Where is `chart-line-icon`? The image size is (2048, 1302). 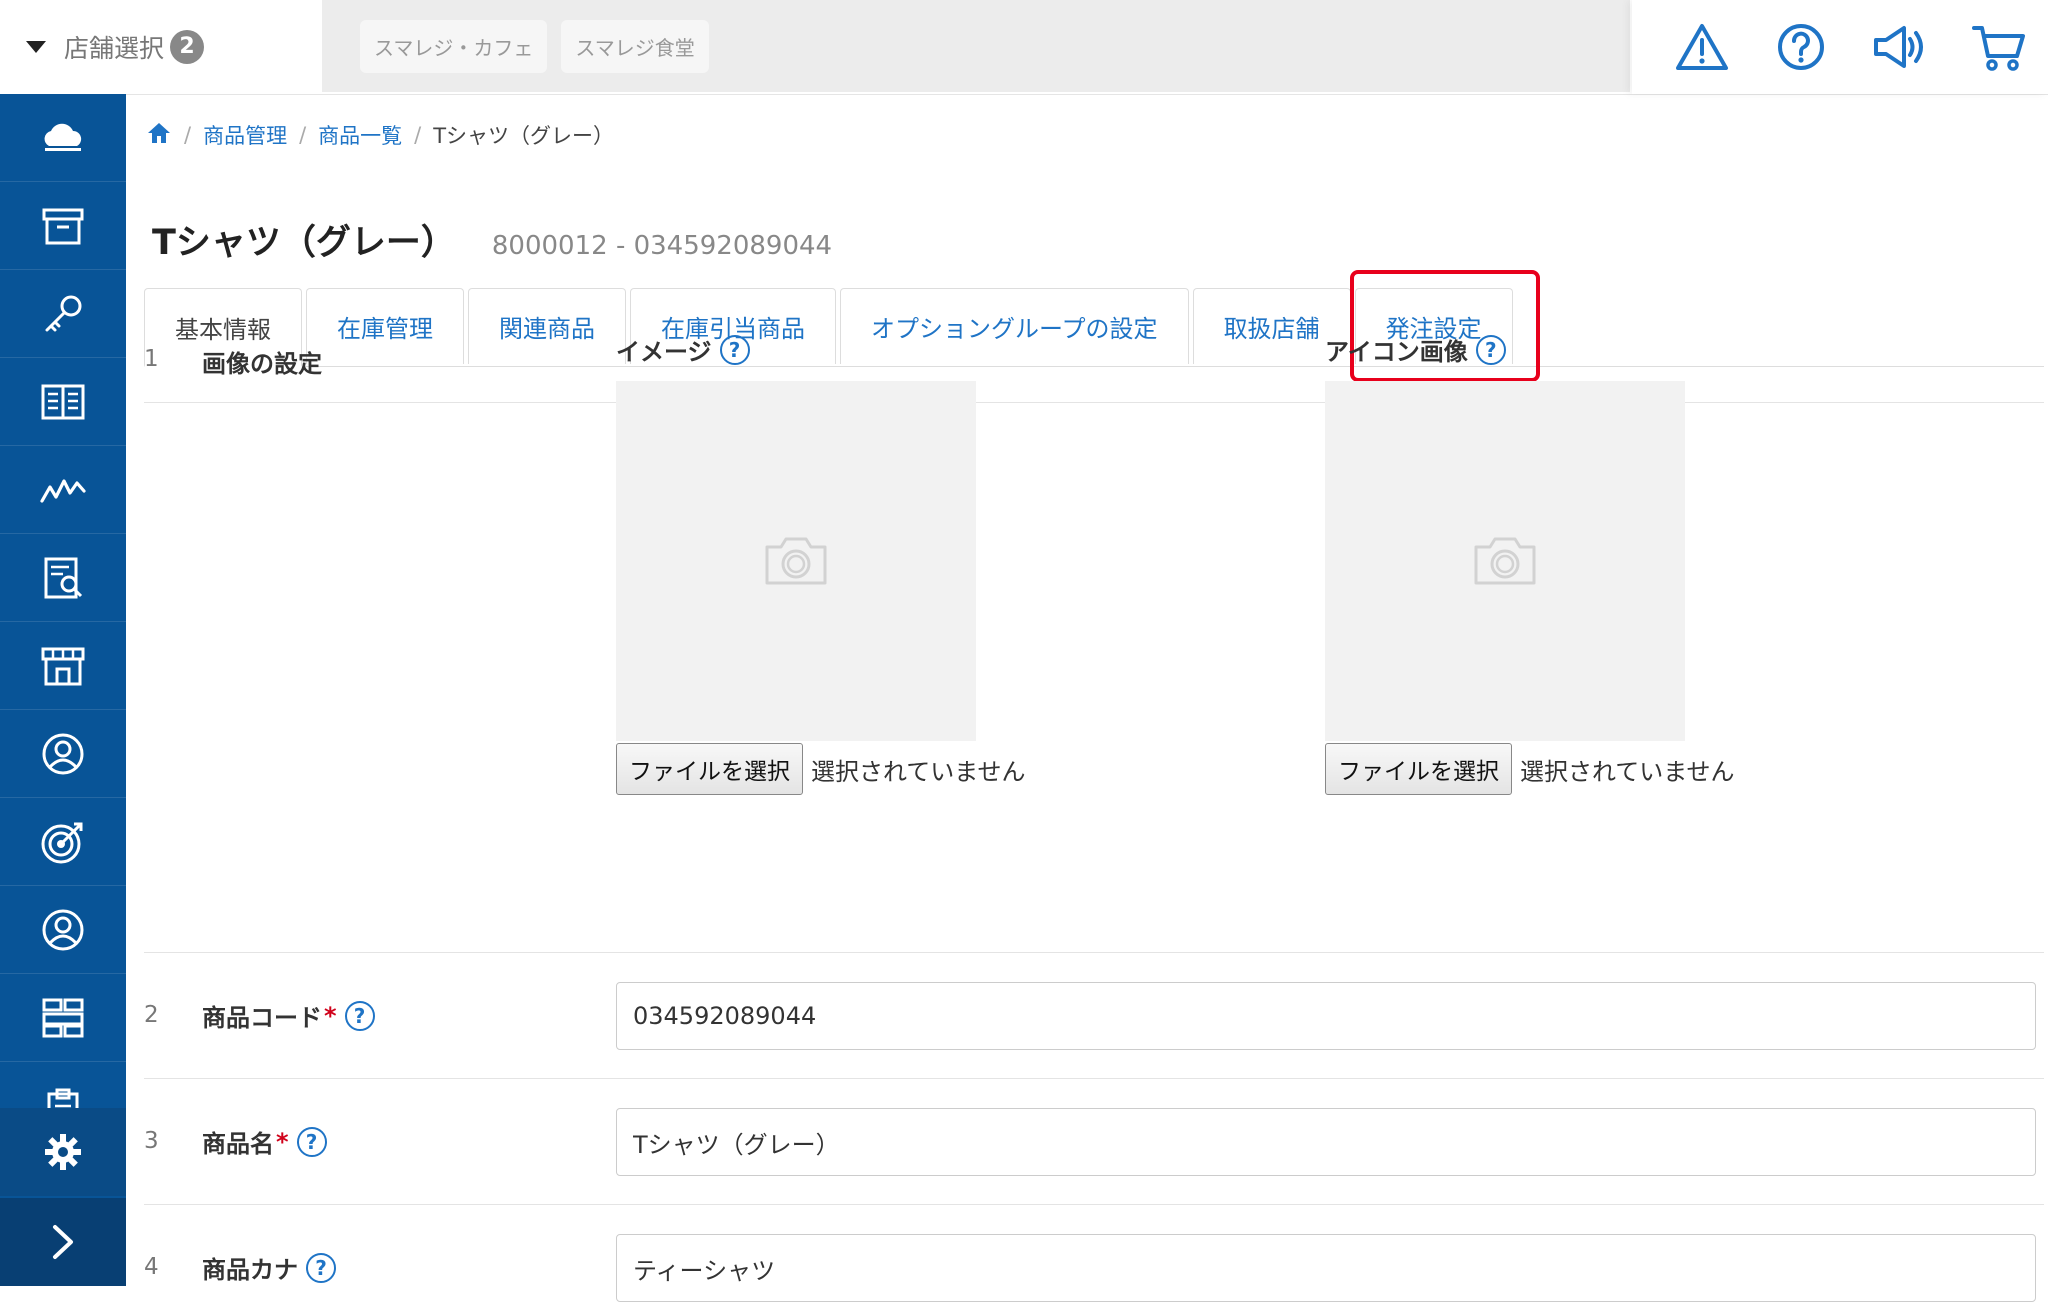
chart-line-icon is located at coordinates (63, 490).